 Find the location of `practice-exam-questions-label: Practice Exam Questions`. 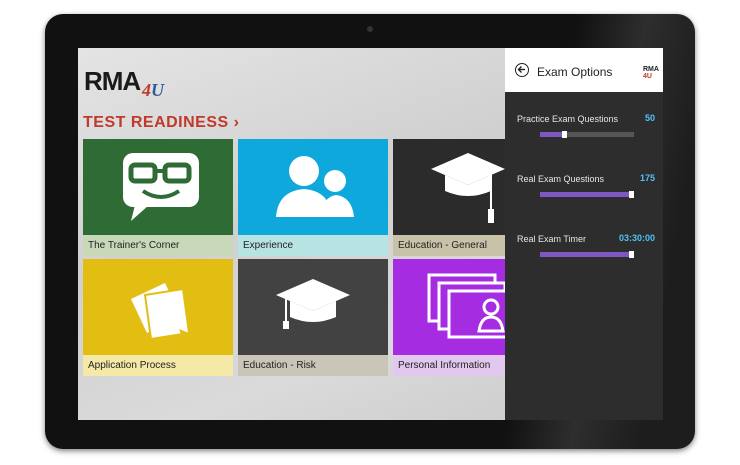

practice-exam-questions-label: Practice Exam Questions is located at coordinates (568, 119).